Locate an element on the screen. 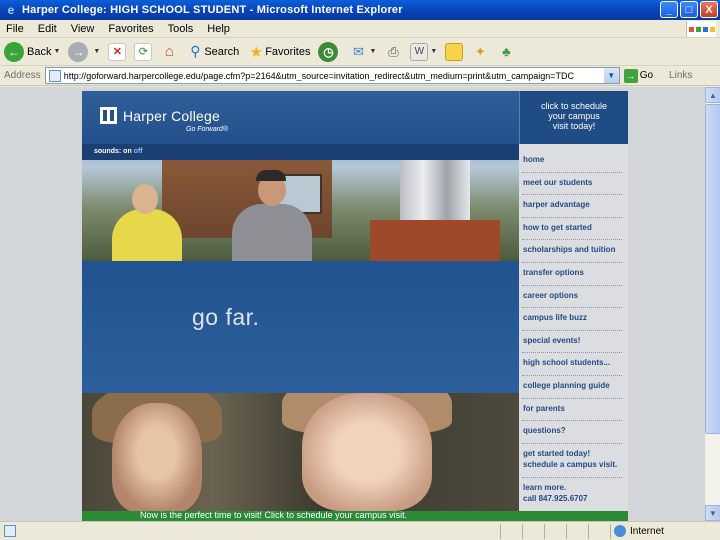  go-button: → Go is located at coordinates (638, 75).